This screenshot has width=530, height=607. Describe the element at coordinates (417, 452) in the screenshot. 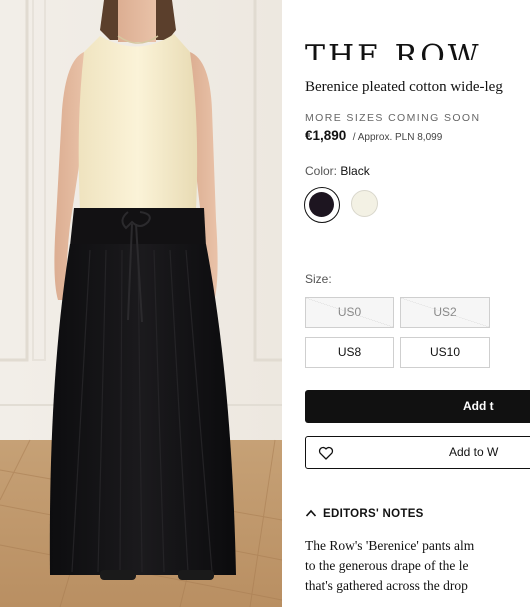

I see `add-to-wishlist-button: Add to W` at that location.